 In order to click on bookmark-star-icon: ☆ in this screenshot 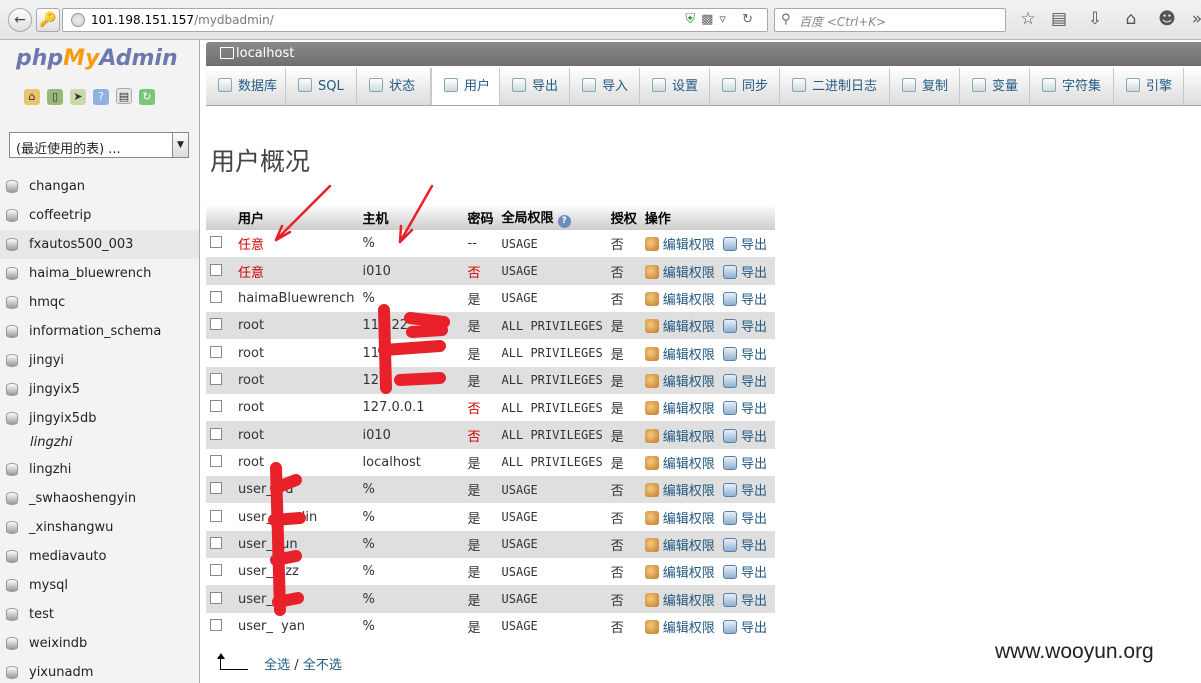, I will do `click(1028, 19)`.